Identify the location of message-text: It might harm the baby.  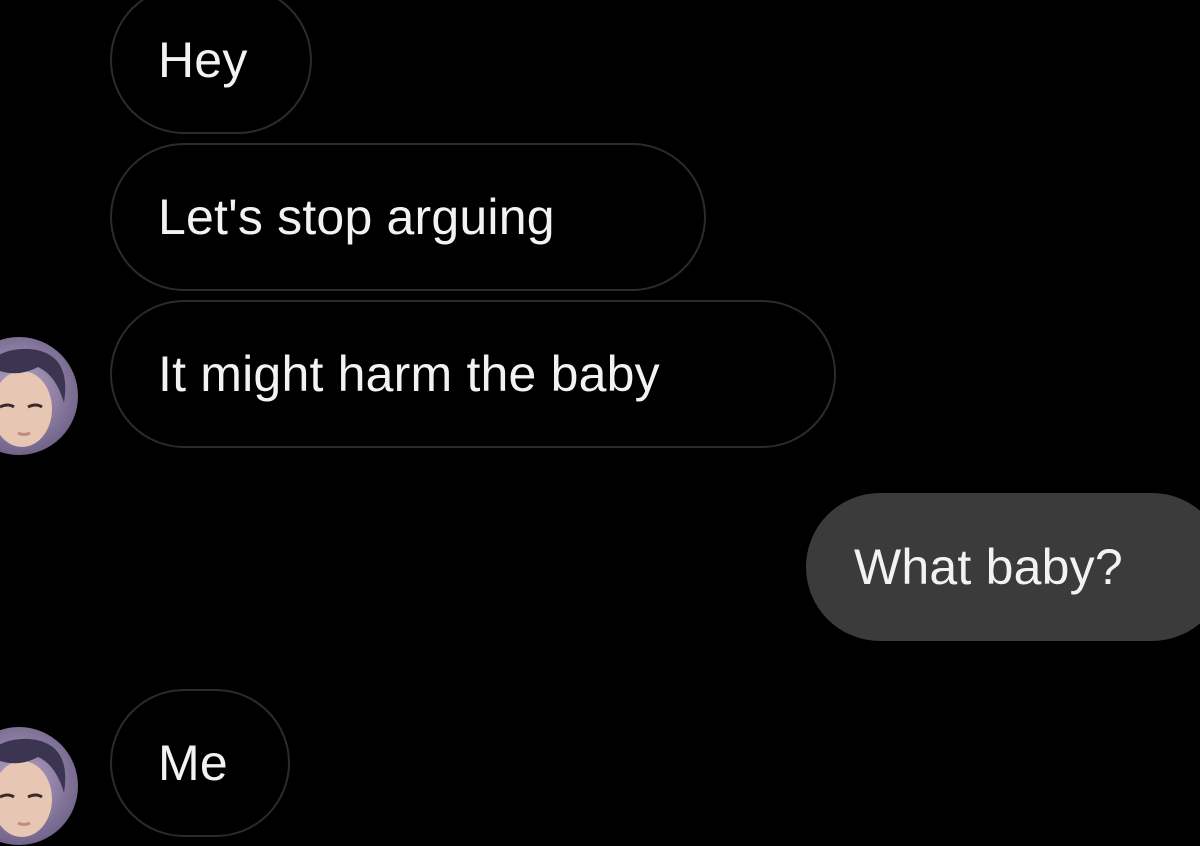
(409, 374).